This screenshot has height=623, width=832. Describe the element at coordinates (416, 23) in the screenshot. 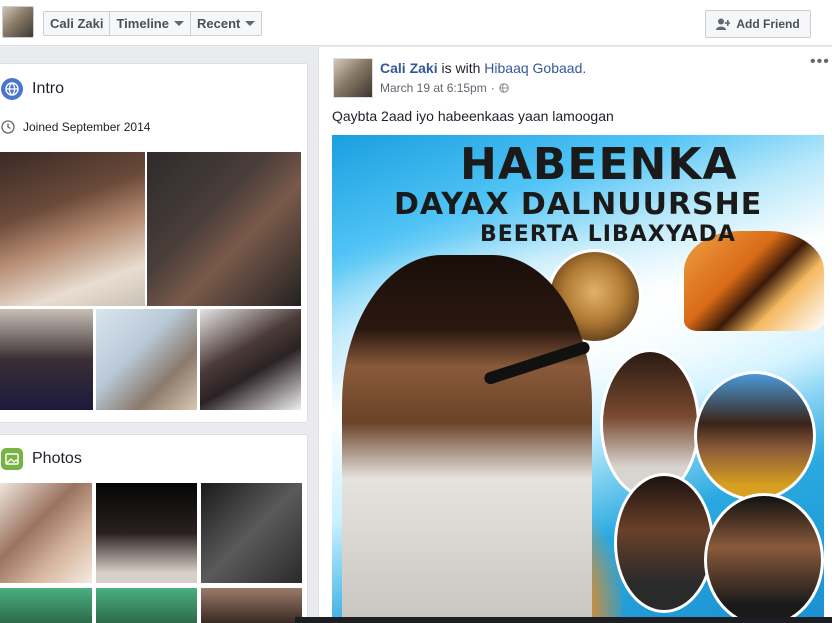

I see `profile-header-bar: Cali Zaki Timeline Recent Add Friend` at that location.